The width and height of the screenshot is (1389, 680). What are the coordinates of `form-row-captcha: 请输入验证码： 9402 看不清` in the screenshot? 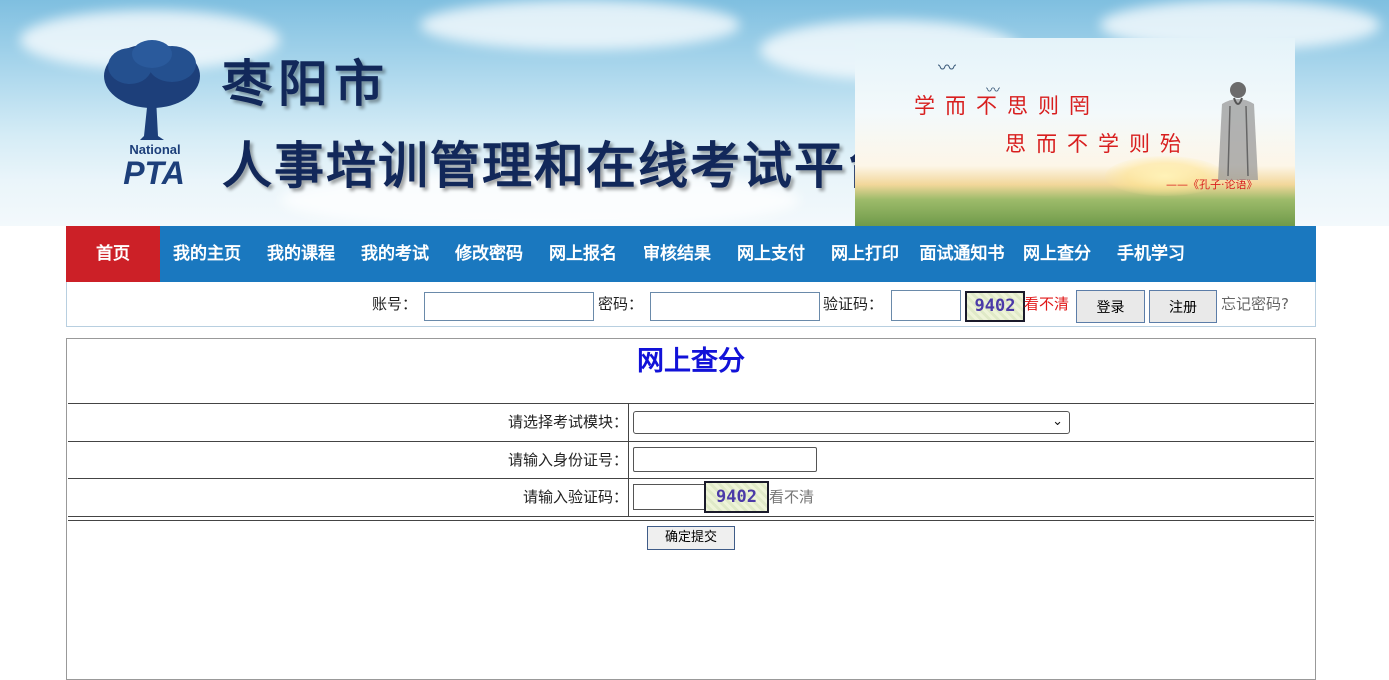 It's located at (691, 497).